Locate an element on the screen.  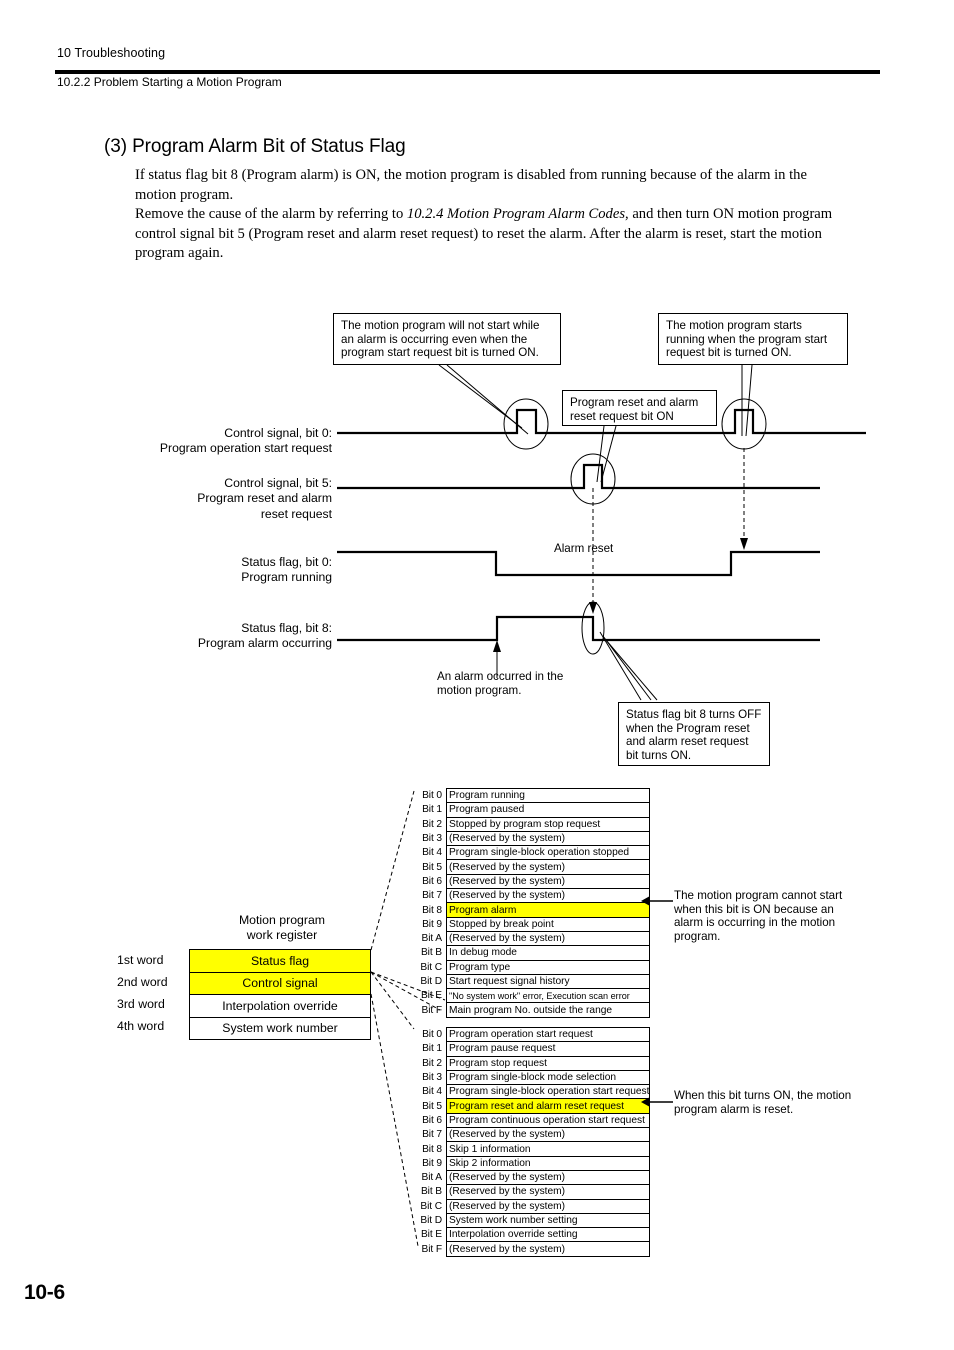
table-row: Bit 6 (Reserved by the system) is located at coordinates (532, 881).